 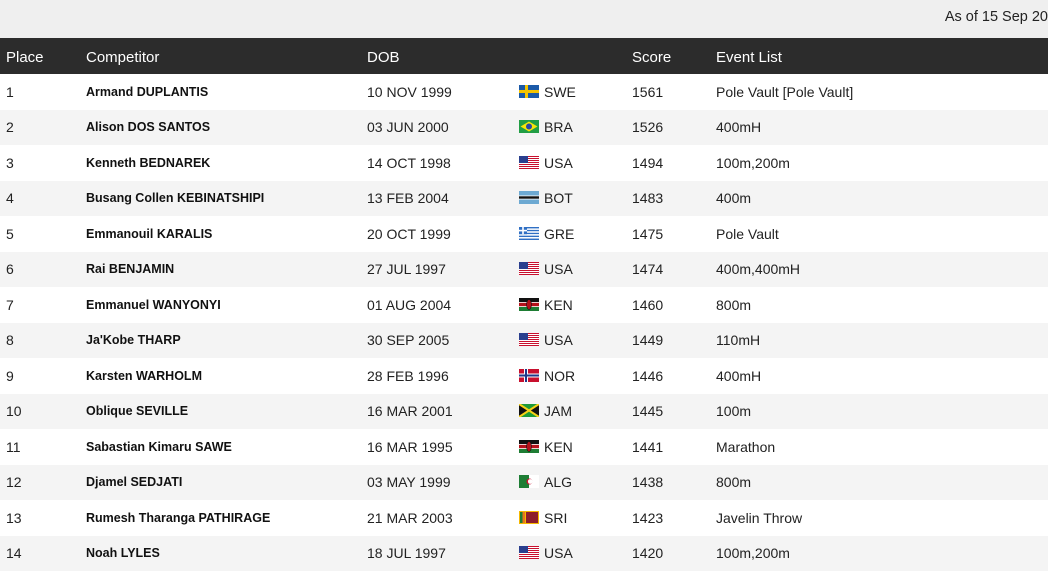 What do you see at coordinates (529, 410) in the screenshot?
I see `flag-jamaica-icon` at bounding box center [529, 410].